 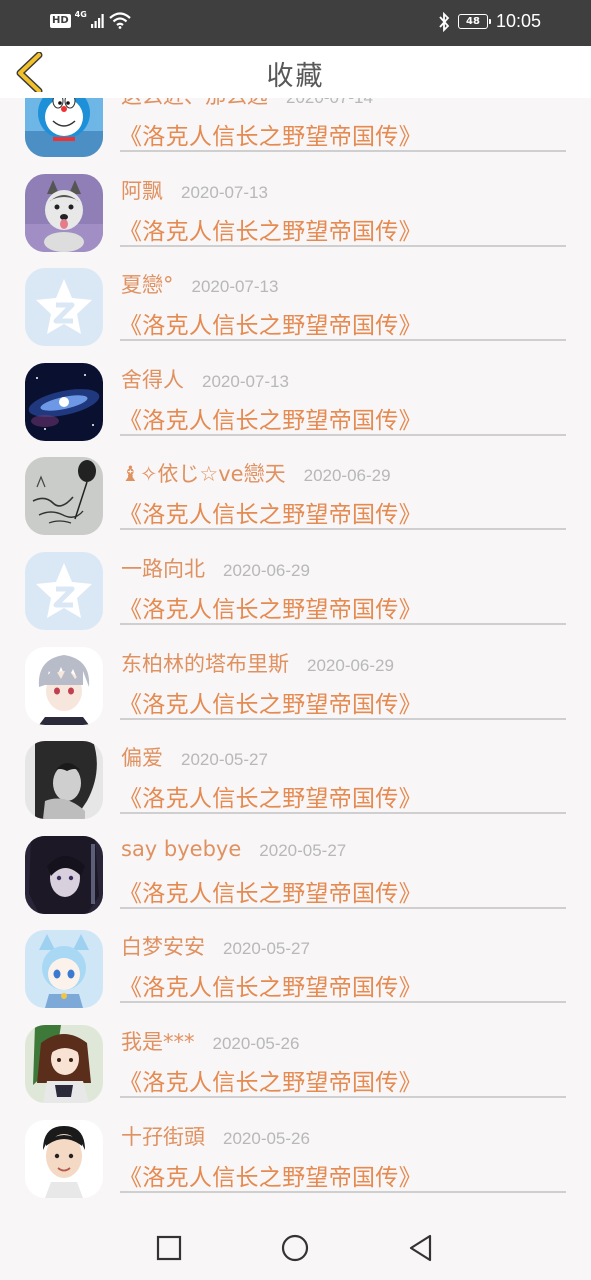 I want to click on item-header: 东柏林的塔布里斯 2020-06-29, so click(x=257, y=662).